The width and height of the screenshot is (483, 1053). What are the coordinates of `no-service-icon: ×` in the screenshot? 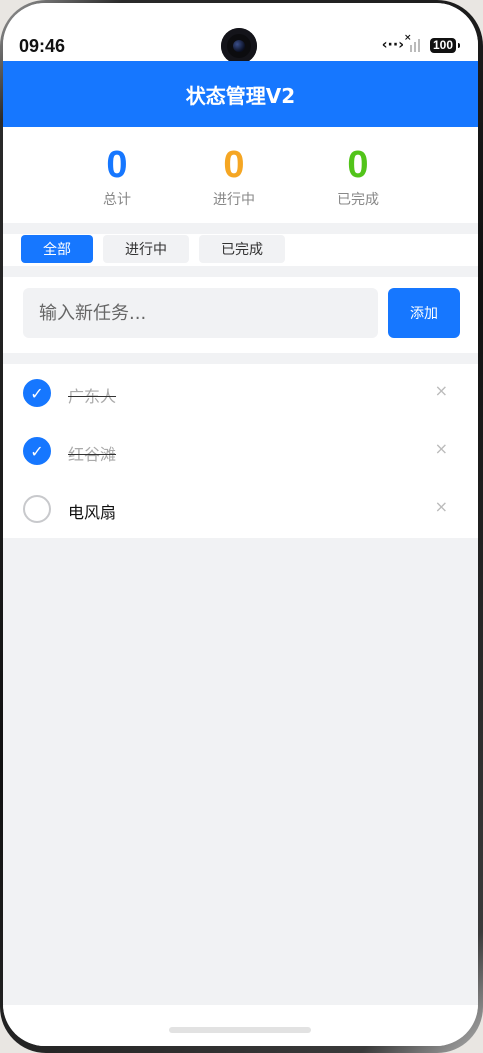 It's located at (407, 38).